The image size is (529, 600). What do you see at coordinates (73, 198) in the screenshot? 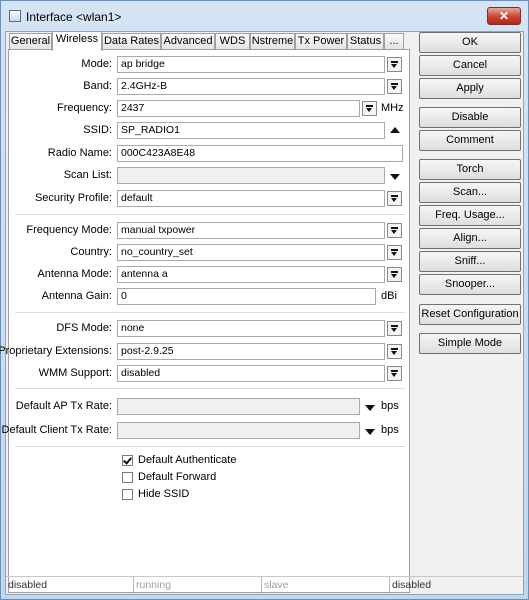
I see `security-profile-label: Security Profile:` at bounding box center [73, 198].